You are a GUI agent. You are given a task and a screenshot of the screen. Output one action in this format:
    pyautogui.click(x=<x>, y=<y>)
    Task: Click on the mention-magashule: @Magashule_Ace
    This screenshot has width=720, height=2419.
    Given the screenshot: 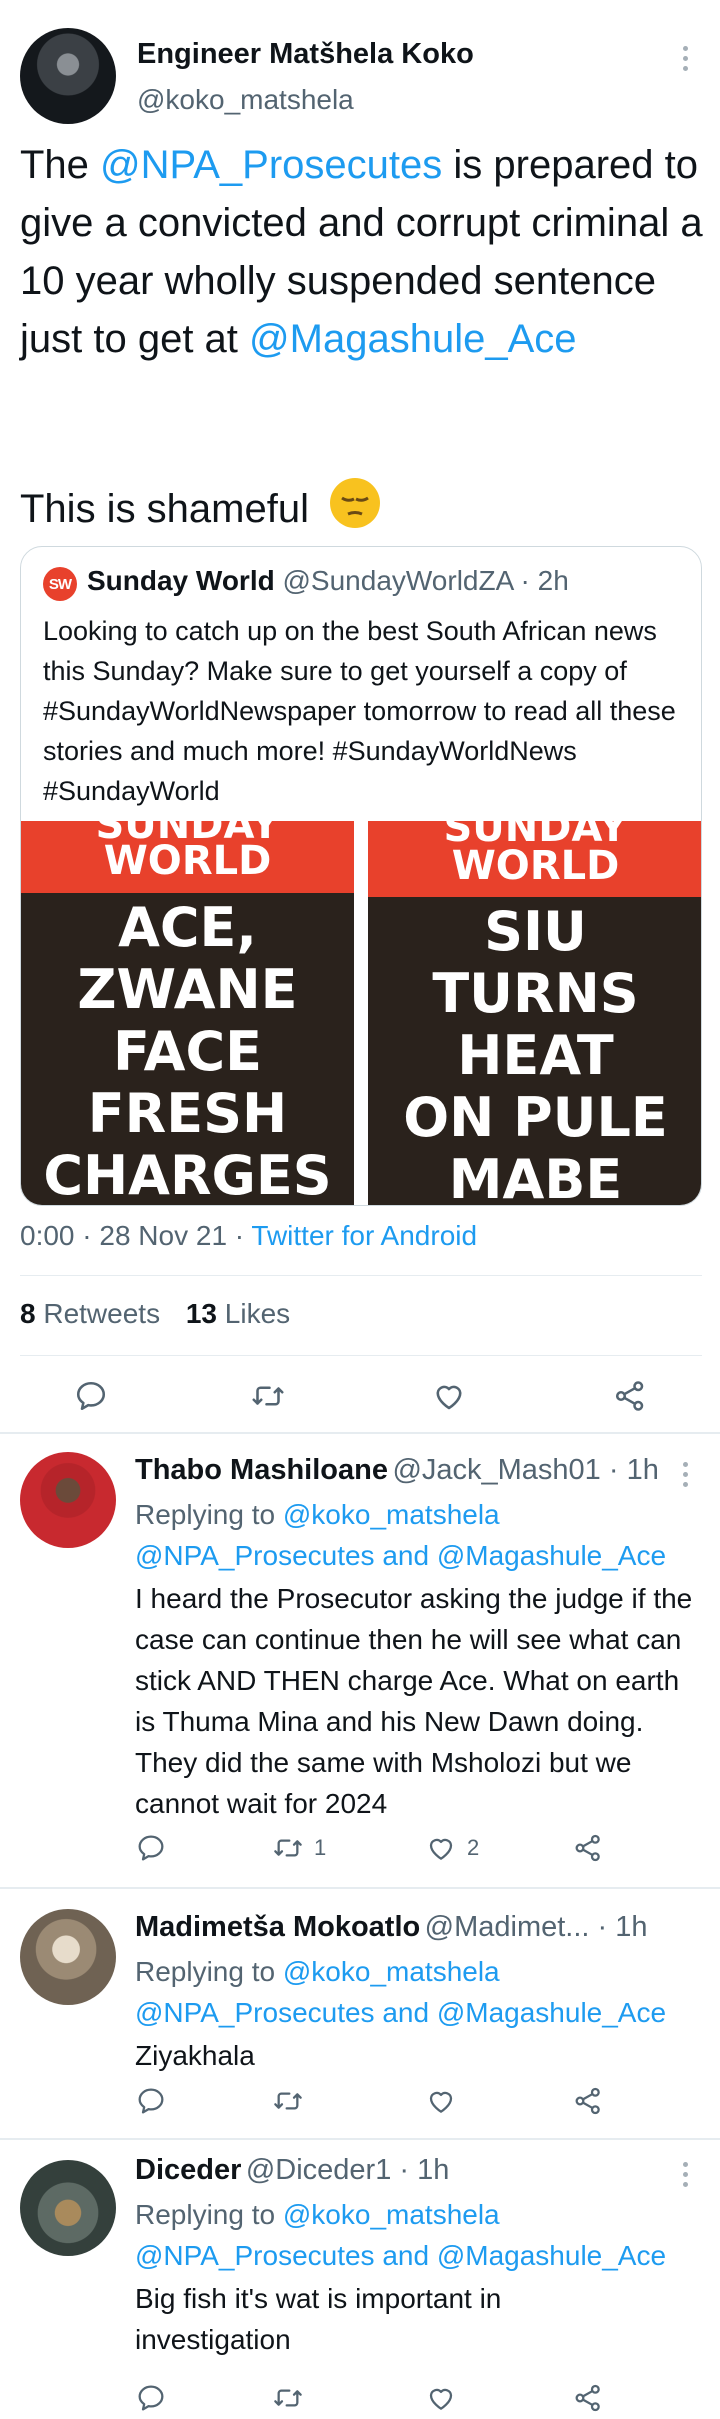 What is the action you would take?
    pyautogui.click(x=412, y=339)
    